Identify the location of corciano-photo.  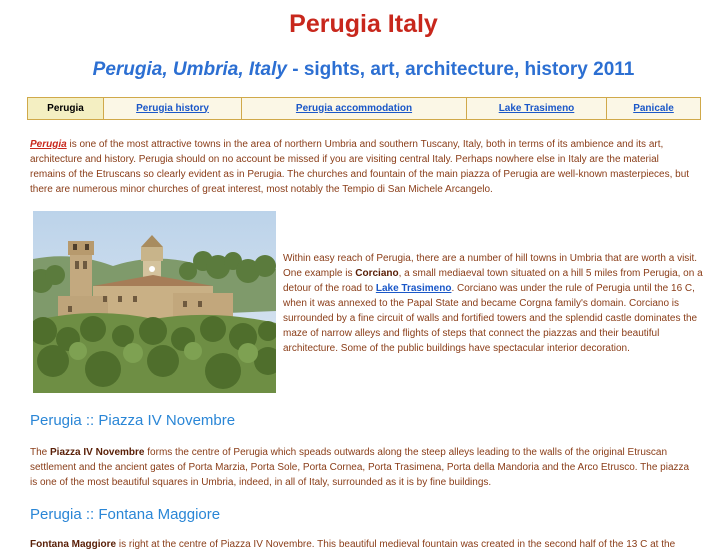
(154, 302).